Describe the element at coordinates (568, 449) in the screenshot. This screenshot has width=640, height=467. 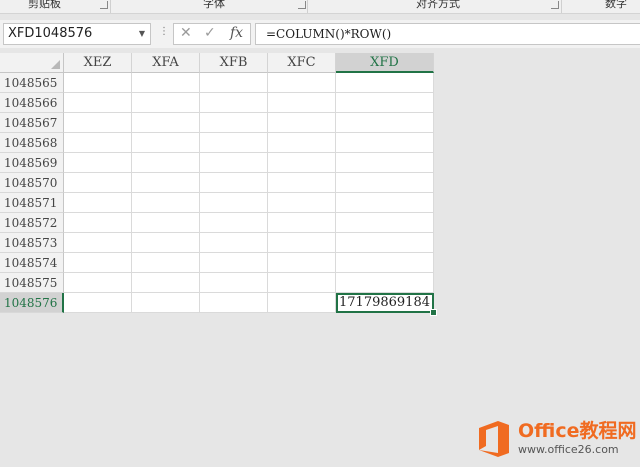
I see `watermark-url: www.office26.com` at that location.